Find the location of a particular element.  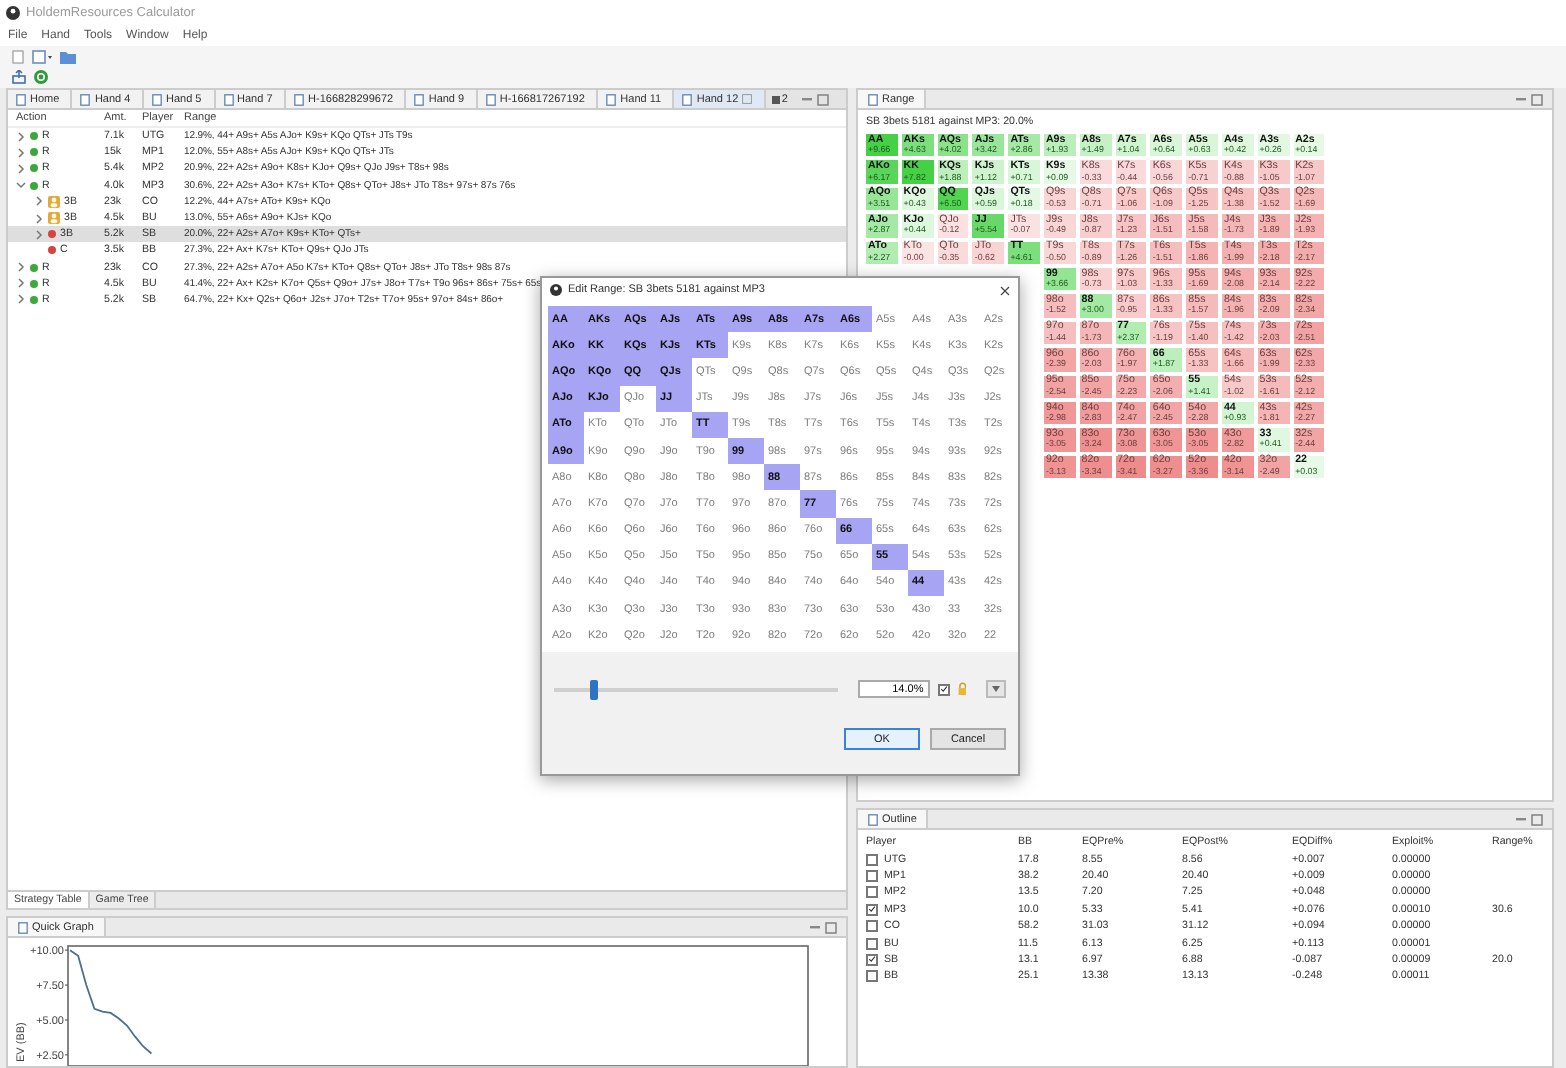

lock-icon is located at coordinates (962, 689).